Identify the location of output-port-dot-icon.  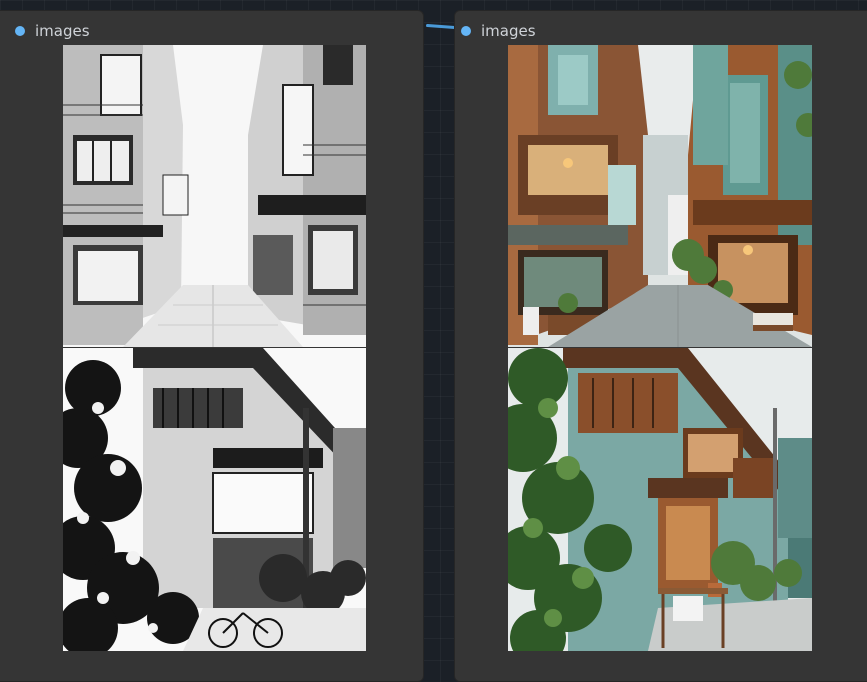
(20, 31).